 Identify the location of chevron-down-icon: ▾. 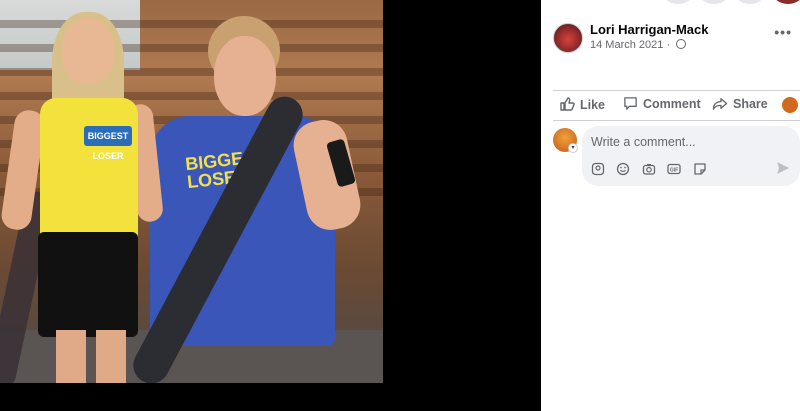
(573, 148).